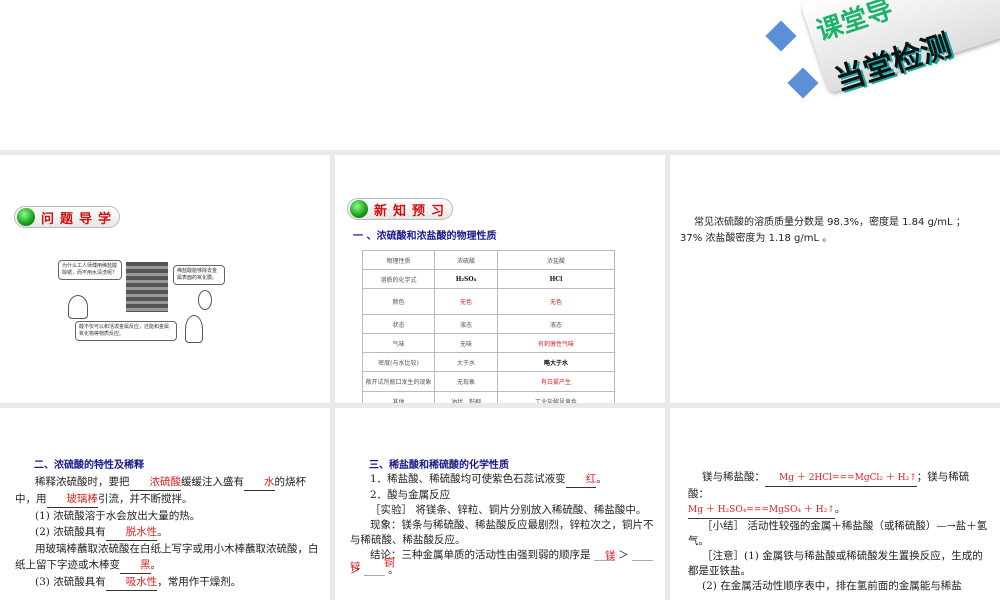  I want to click on cell: 有白雾产生, so click(556, 381).